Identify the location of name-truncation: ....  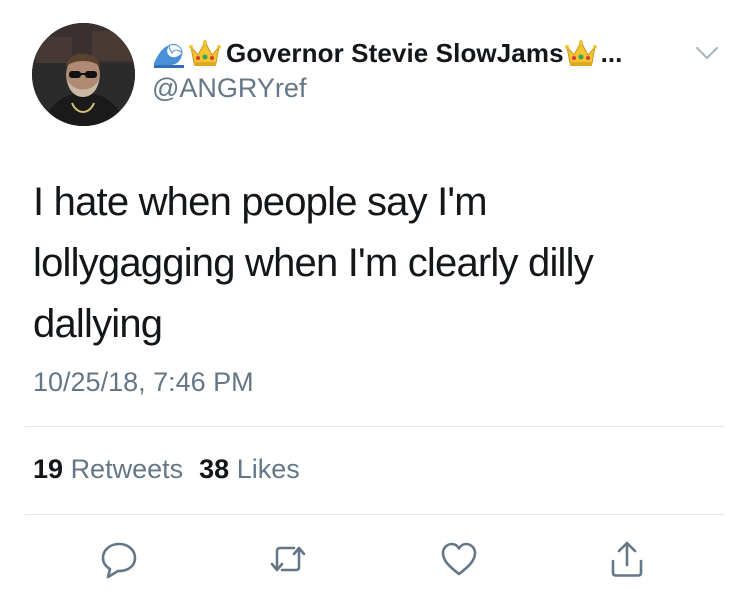
(611, 52).